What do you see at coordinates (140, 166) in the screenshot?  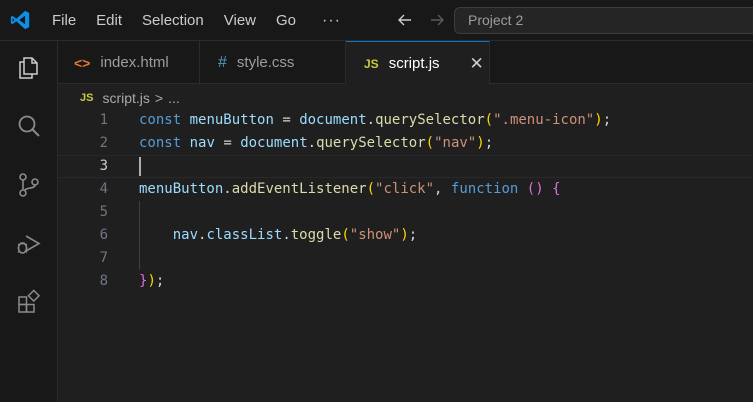 I see `text-cursor` at bounding box center [140, 166].